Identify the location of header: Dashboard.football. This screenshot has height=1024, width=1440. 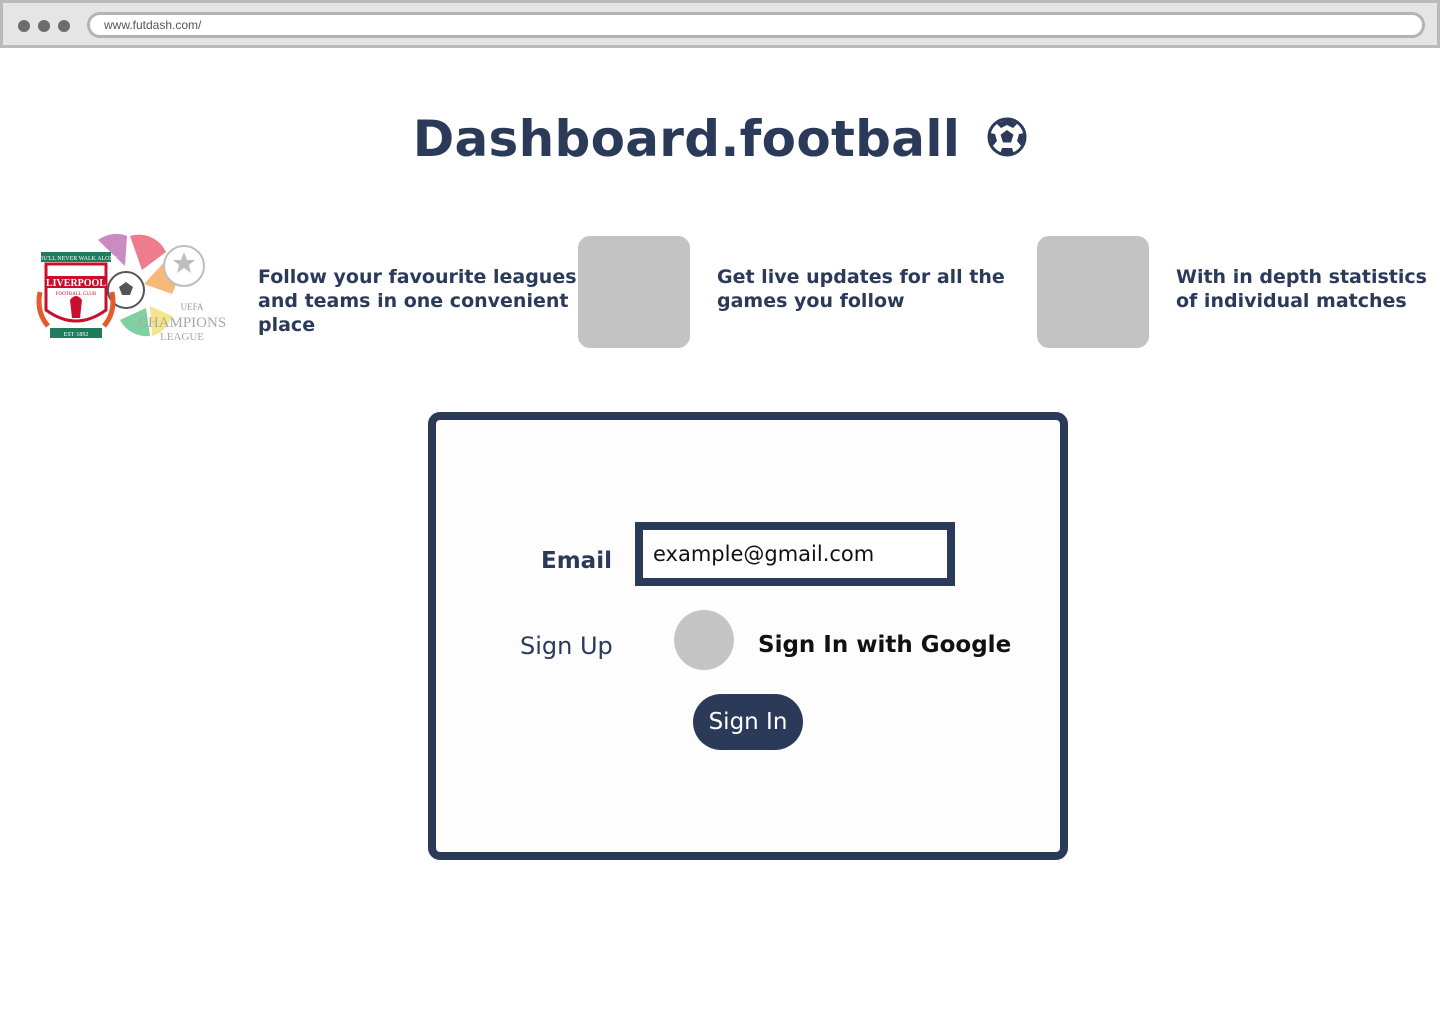
(720, 139).